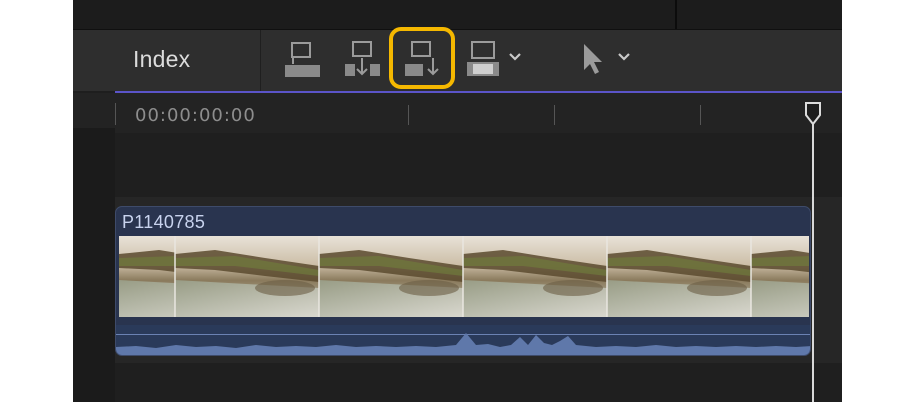  I want to click on connect-clip-button, so click(303, 61).